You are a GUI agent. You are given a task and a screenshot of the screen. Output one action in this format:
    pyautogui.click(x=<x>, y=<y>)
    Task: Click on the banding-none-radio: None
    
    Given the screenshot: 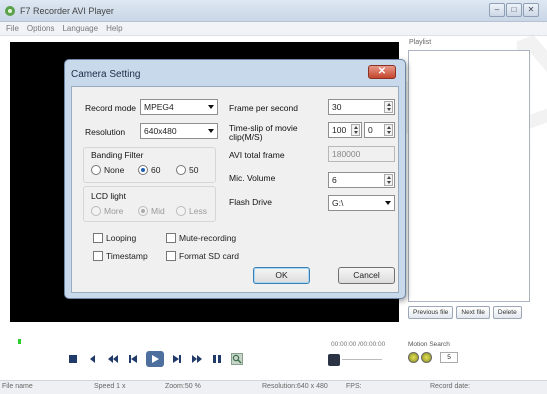 What is the action you would take?
    pyautogui.click(x=107, y=170)
    